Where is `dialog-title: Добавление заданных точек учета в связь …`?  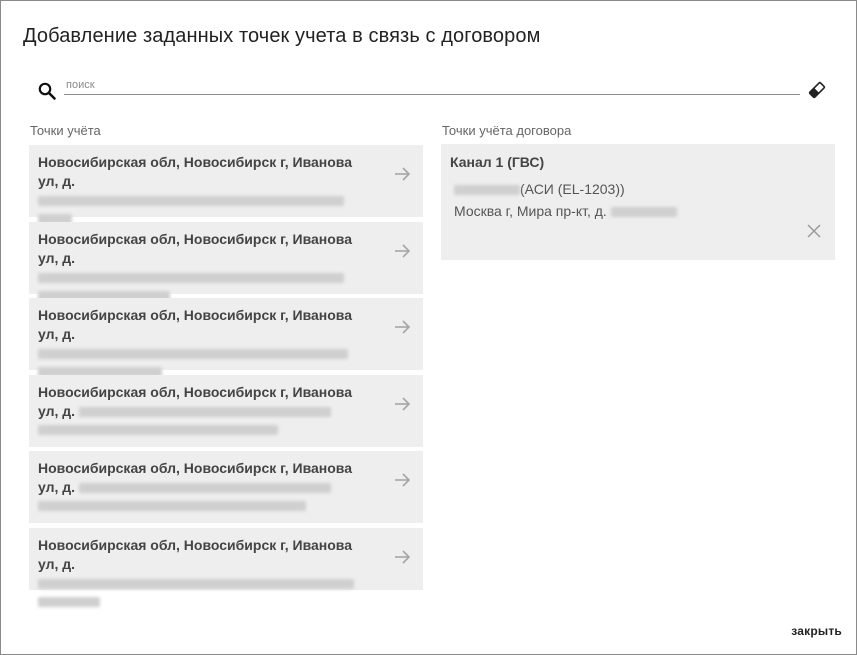 dialog-title: Добавление заданных точек учета в связь … is located at coordinates (282, 36).